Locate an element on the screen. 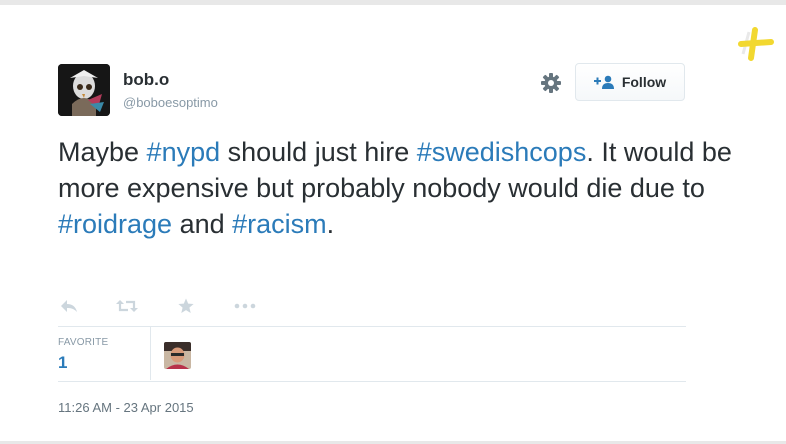 The image size is (786, 444). favoriter-avatar is located at coordinates (177, 355).